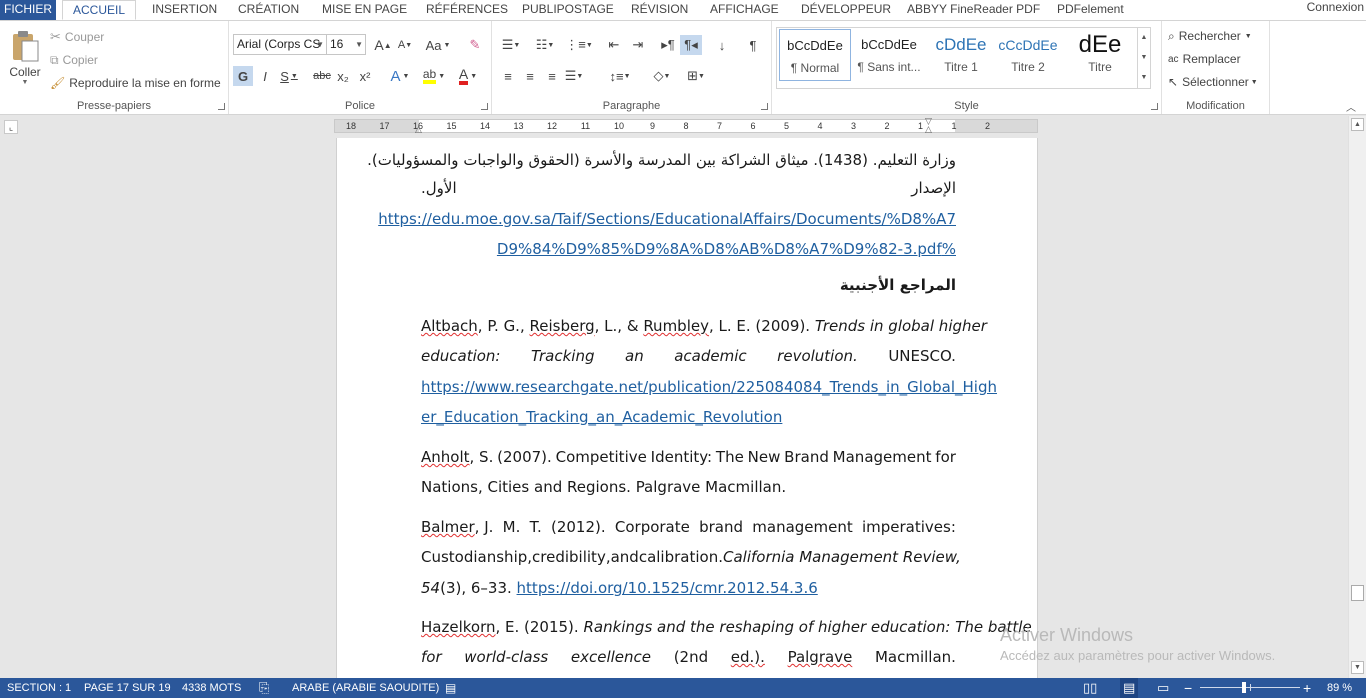 This screenshot has width=1366, height=698. I want to click on right-indent-marker-icon: ▽ △, so click(928, 125).